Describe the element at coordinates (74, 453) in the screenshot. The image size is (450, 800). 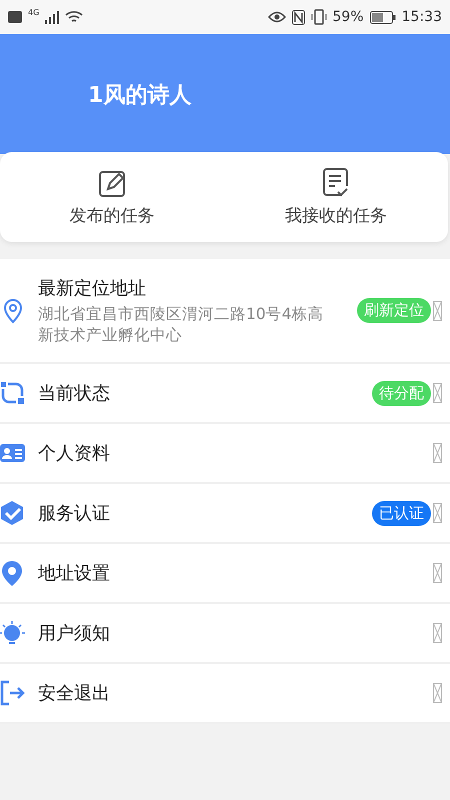
I see `menu-title: 个人资料` at that location.